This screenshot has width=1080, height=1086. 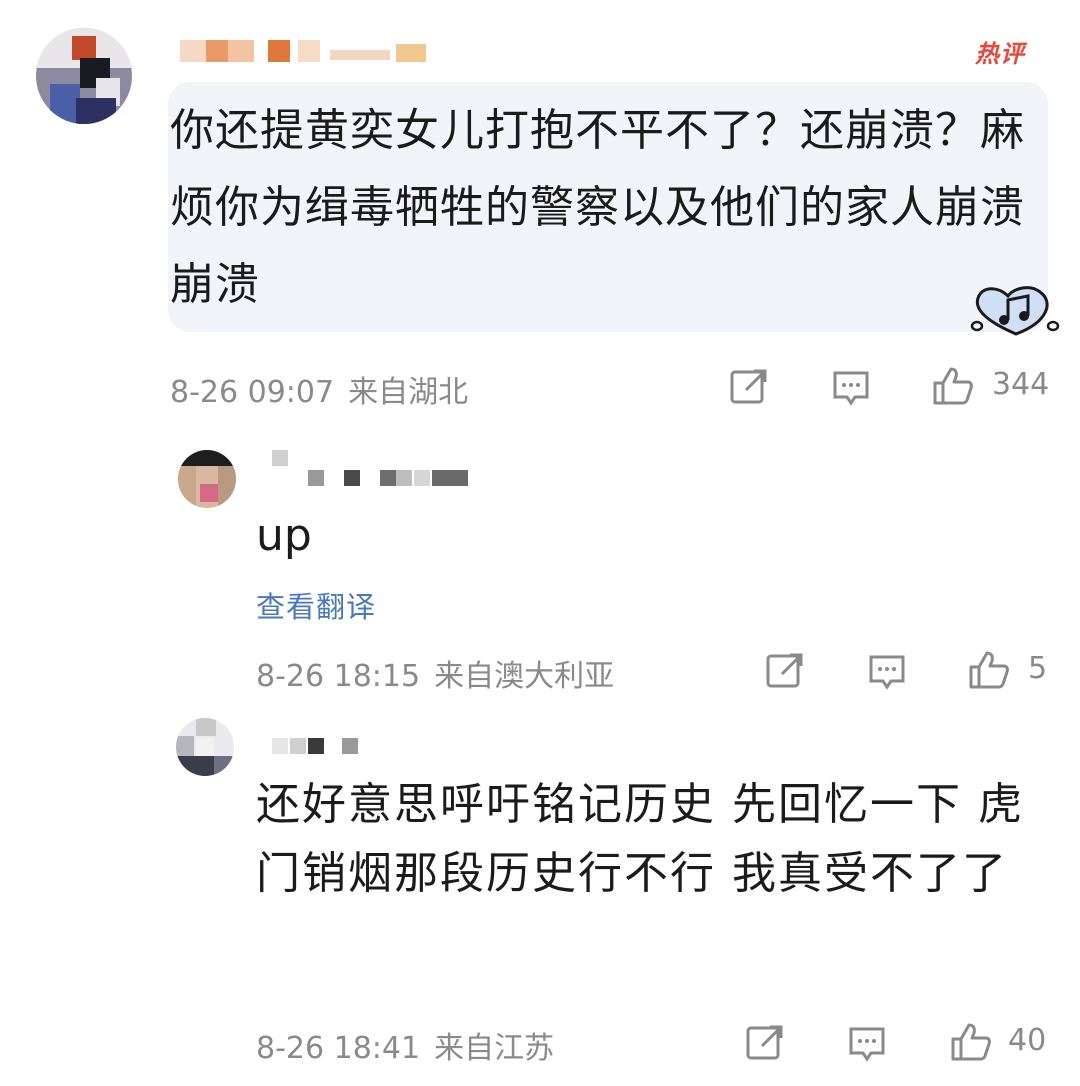 What do you see at coordinates (284, 535) in the screenshot?
I see `reply-text: up` at bounding box center [284, 535].